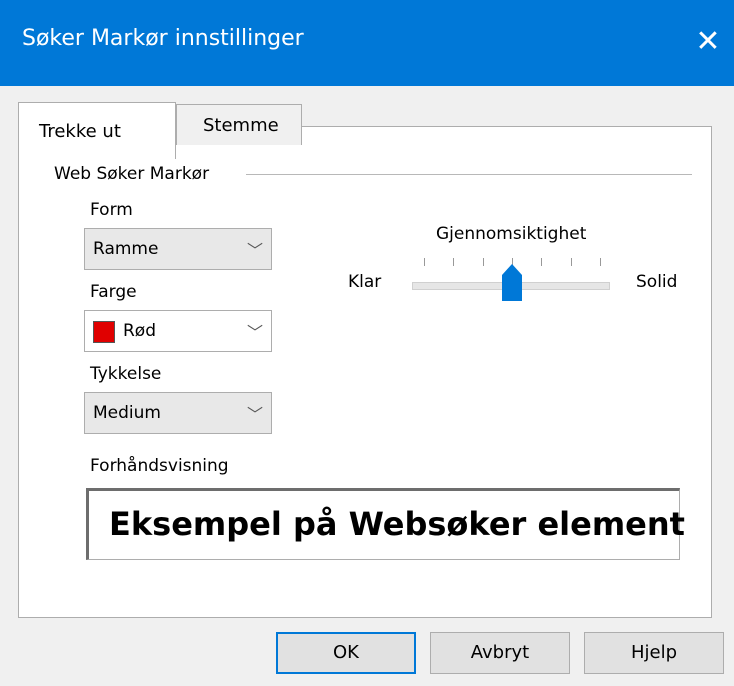 This screenshot has height=686, width=734. I want to click on help-button: Hjelp, so click(654, 653).